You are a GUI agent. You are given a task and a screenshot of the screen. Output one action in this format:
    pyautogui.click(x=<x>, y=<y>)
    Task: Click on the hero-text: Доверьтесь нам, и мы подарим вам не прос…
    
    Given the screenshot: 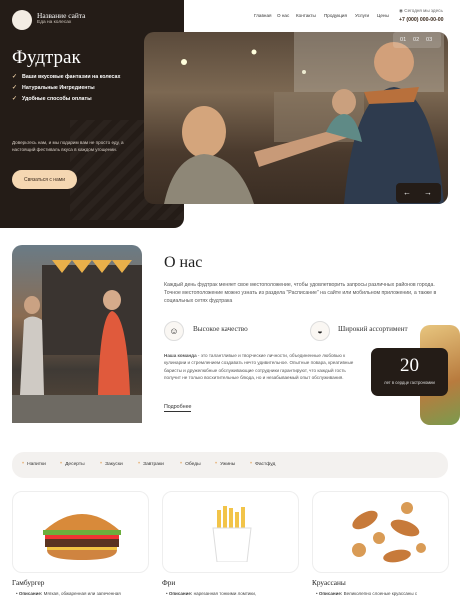 What is the action you would take?
    pyautogui.click(x=68, y=146)
    